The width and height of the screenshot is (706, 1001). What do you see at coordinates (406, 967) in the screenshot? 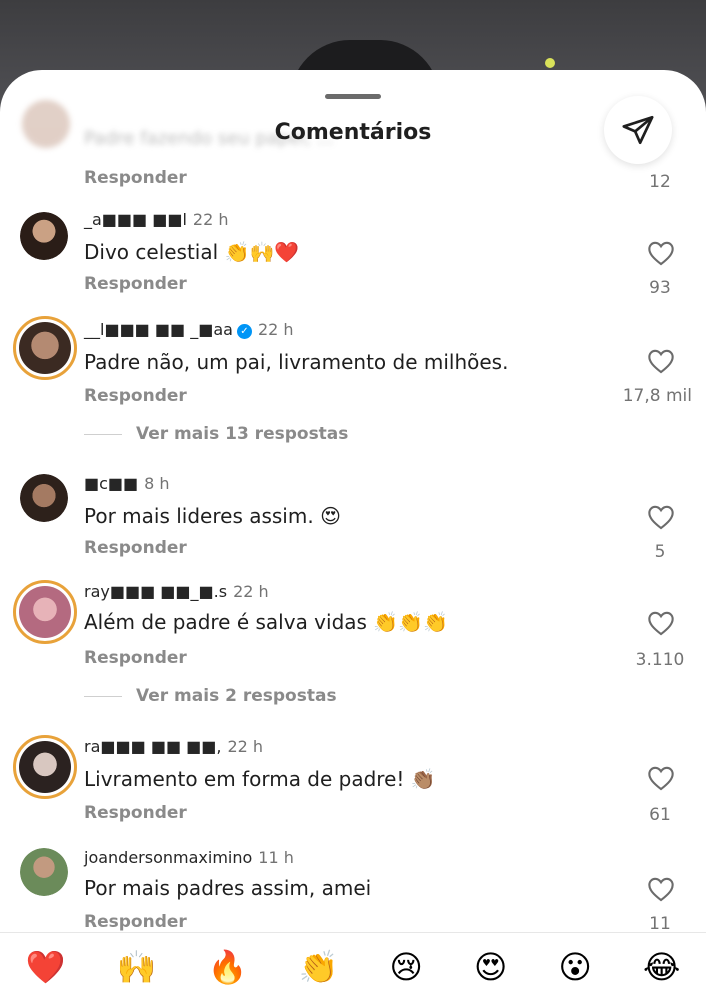
I see `reaction-cry-emoji: 😢` at bounding box center [406, 967].